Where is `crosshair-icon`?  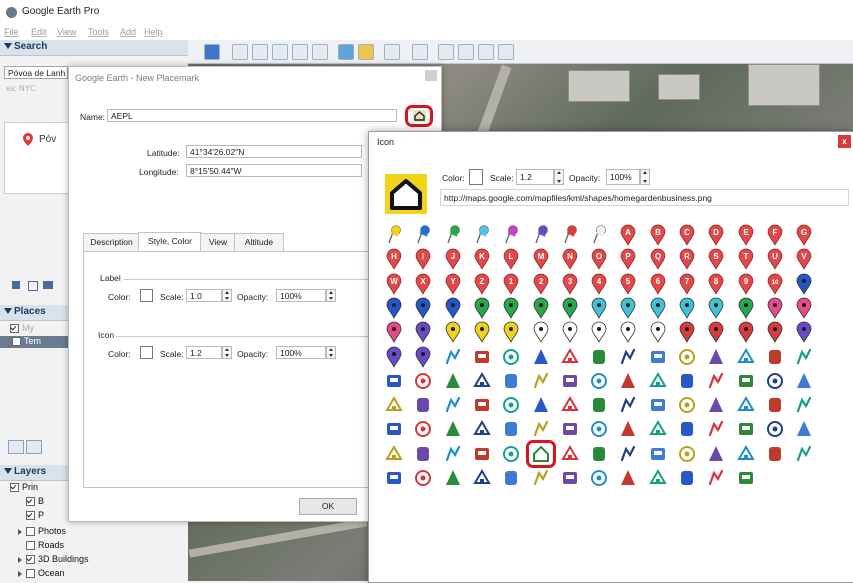
crosshair-icon is located at coordinates (804, 357).